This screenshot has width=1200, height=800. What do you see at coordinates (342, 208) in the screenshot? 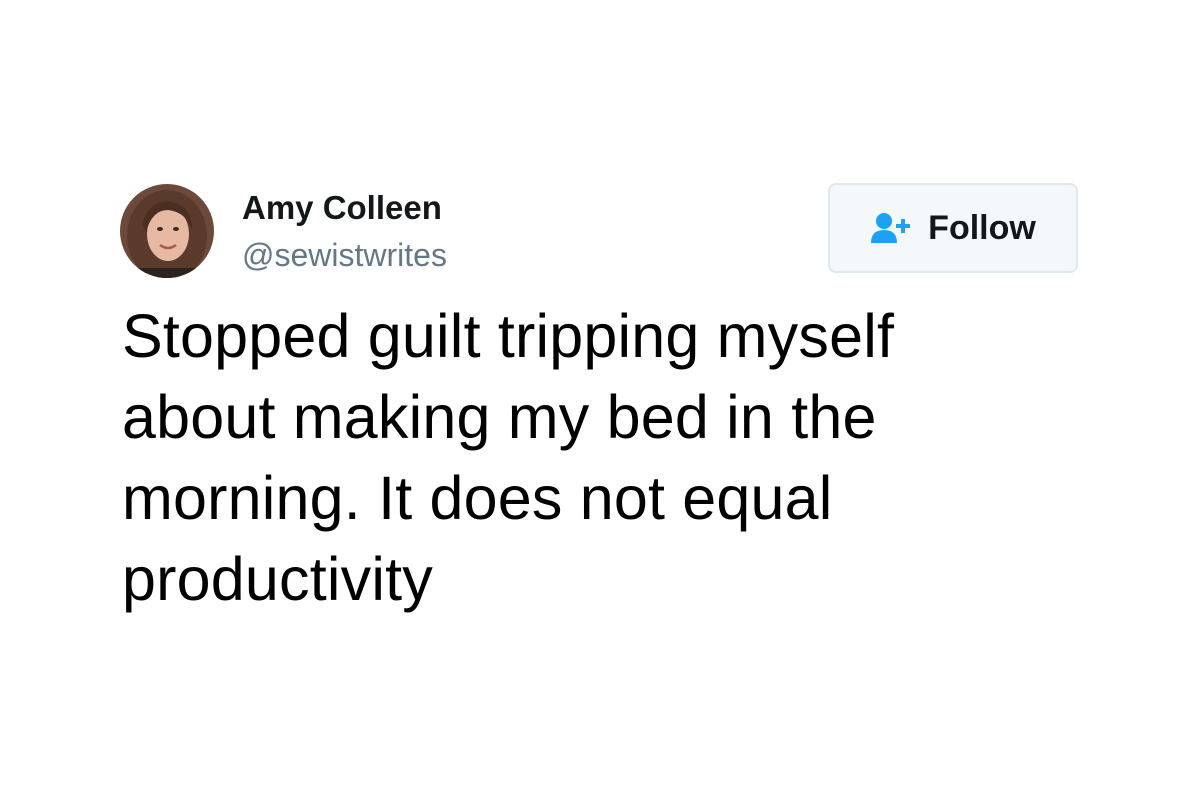
I see `author-display-name: Amy Colleen` at bounding box center [342, 208].